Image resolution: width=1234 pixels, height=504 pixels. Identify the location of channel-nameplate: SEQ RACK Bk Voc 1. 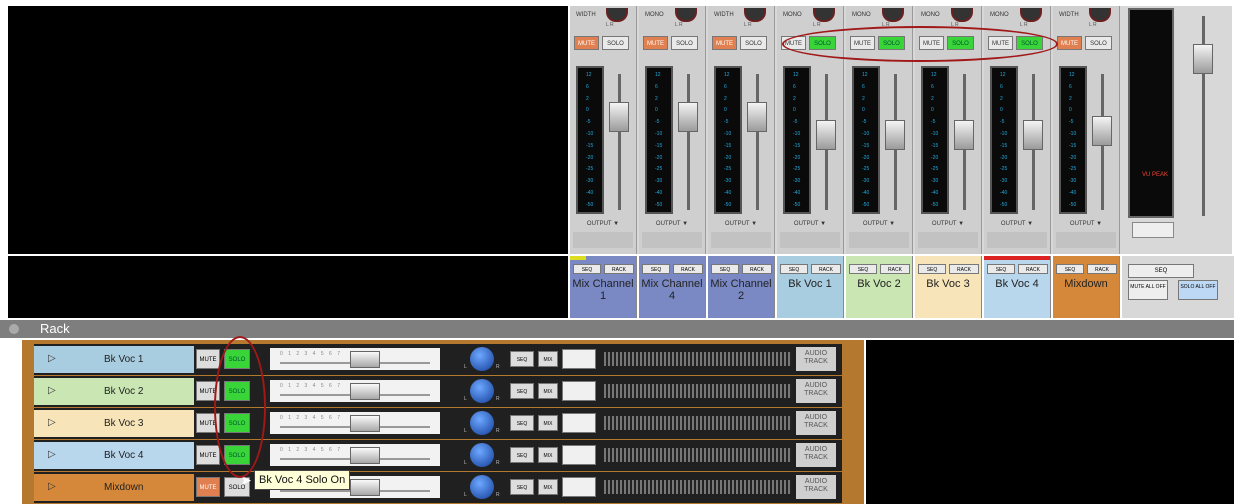
(810, 287).